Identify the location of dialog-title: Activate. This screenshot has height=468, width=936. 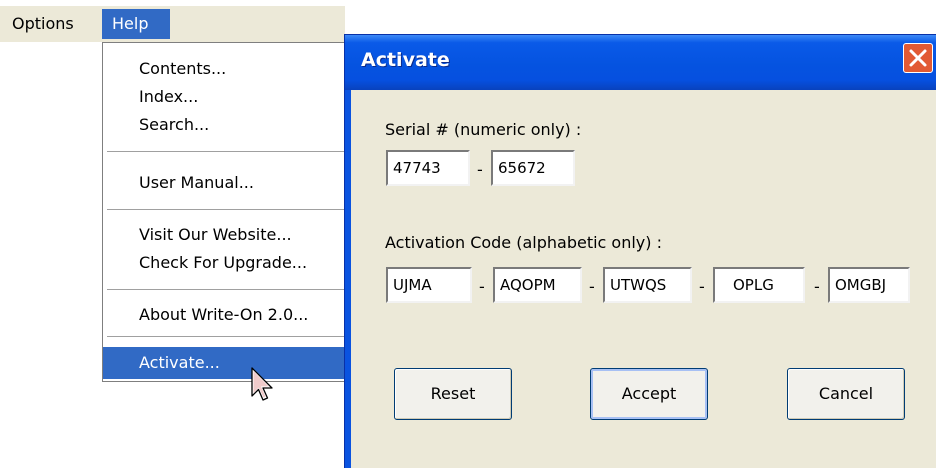
(405, 60).